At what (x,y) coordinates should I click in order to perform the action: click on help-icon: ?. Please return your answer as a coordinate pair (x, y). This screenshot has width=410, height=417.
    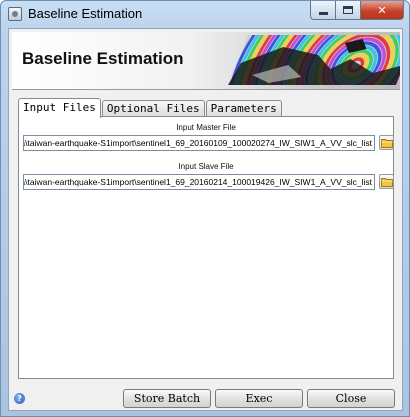
    Looking at the image, I should click on (19, 398).